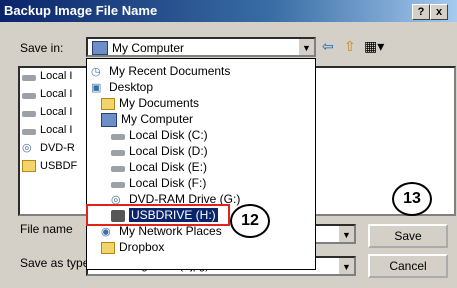 The width and height of the screenshot is (457, 288). Describe the element at coordinates (159, 135) in the screenshot. I see `dropdown-item-local-disk-c: Local Disk (C:)` at that location.